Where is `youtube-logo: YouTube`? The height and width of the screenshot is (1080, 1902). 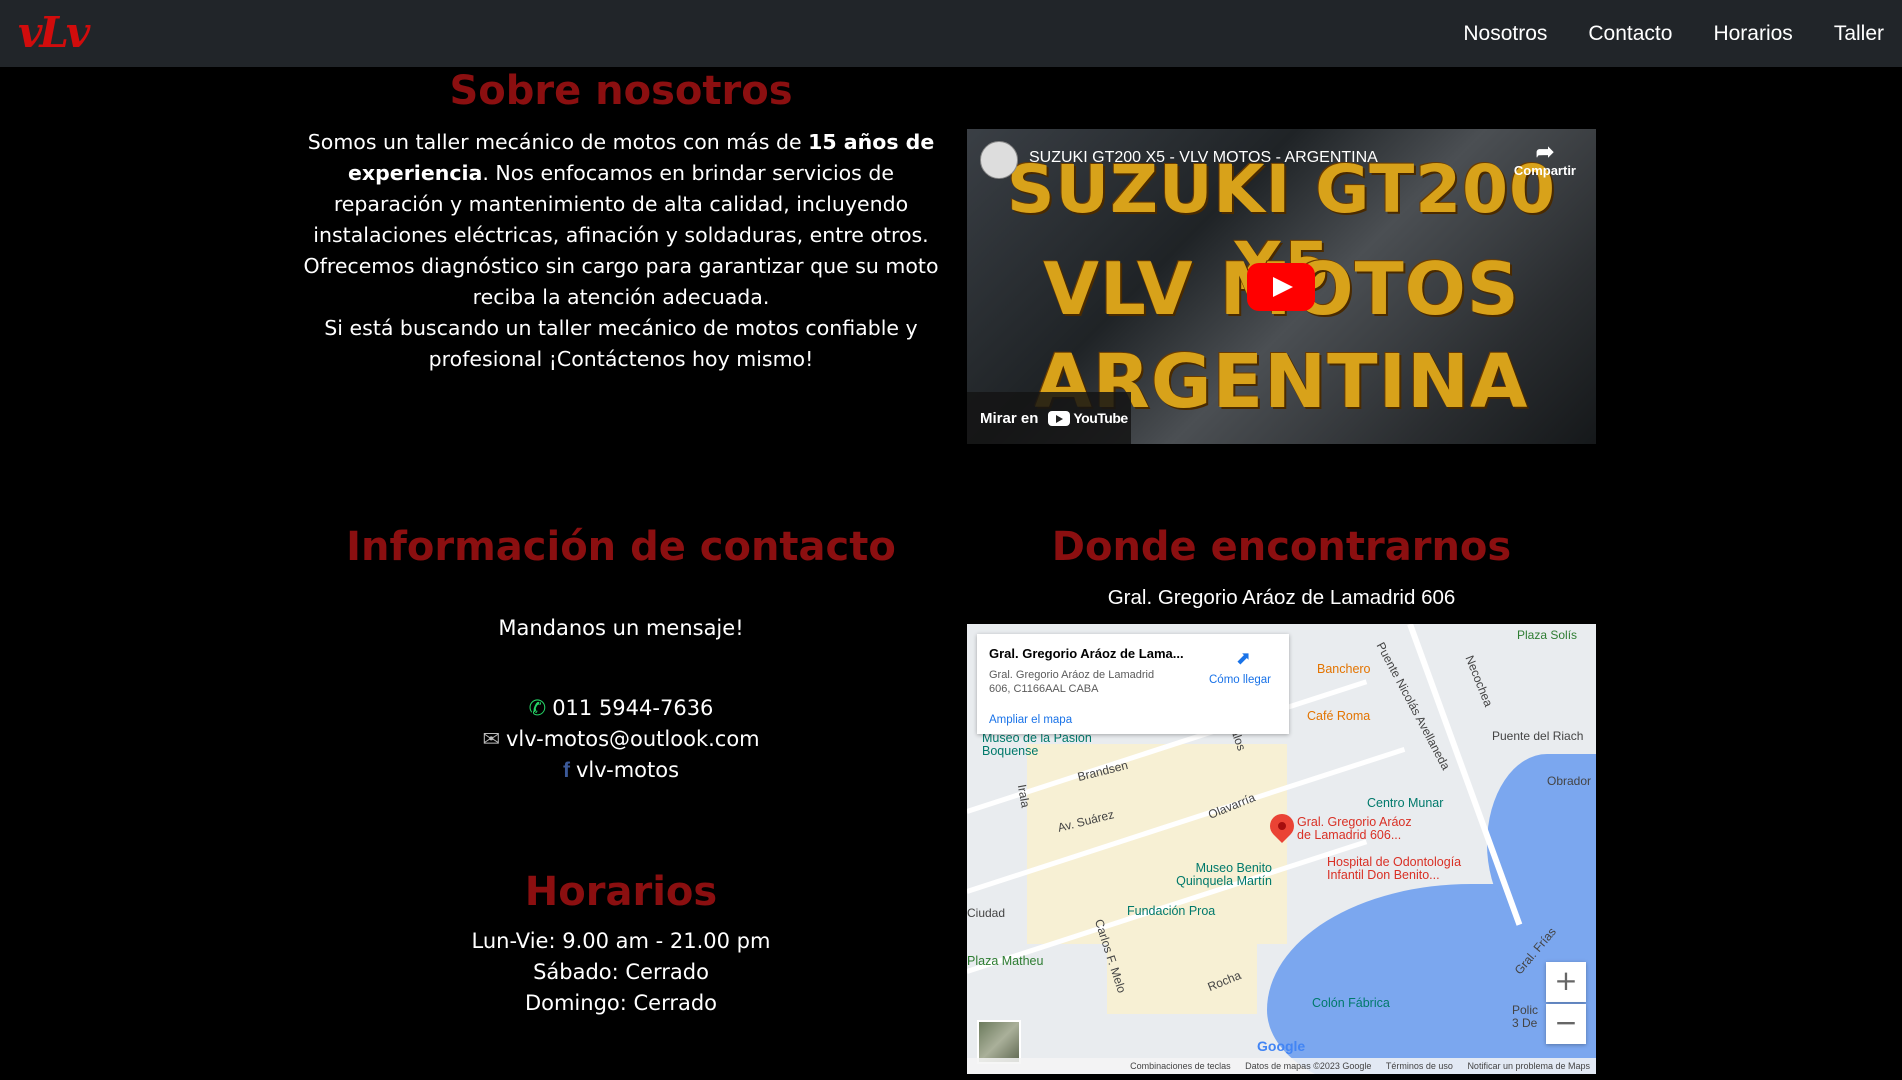
youtube-logo: YouTube is located at coordinates (1088, 418).